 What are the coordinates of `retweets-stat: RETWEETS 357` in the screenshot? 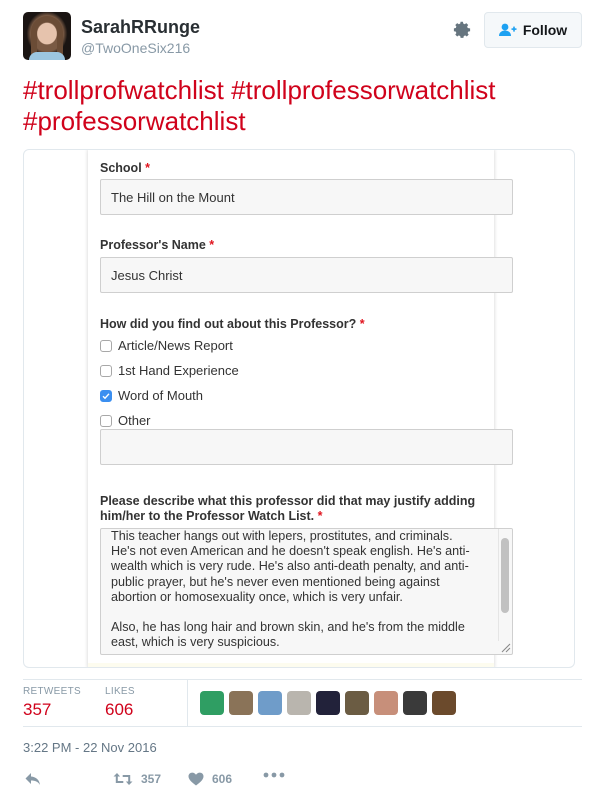 It's located at (52, 703).